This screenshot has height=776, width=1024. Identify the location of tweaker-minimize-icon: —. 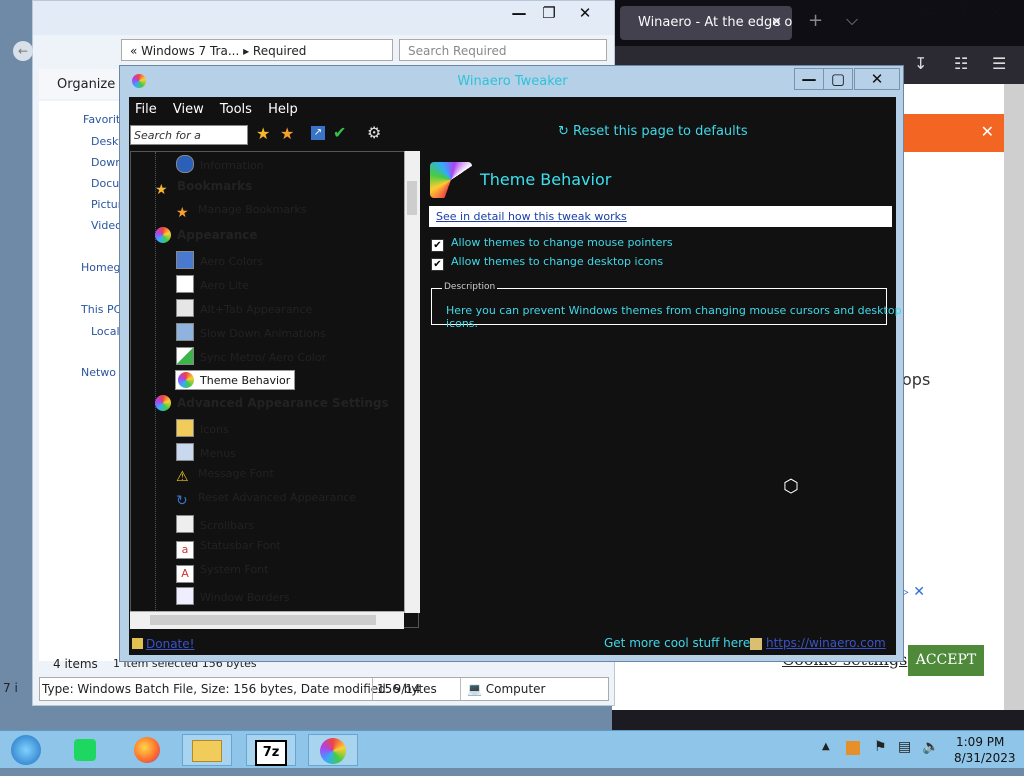
(809, 79).